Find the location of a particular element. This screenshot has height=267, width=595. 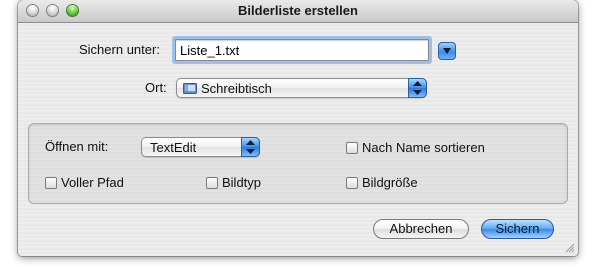

full-path-label: Voller Pfad is located at coordinates (92, 182).